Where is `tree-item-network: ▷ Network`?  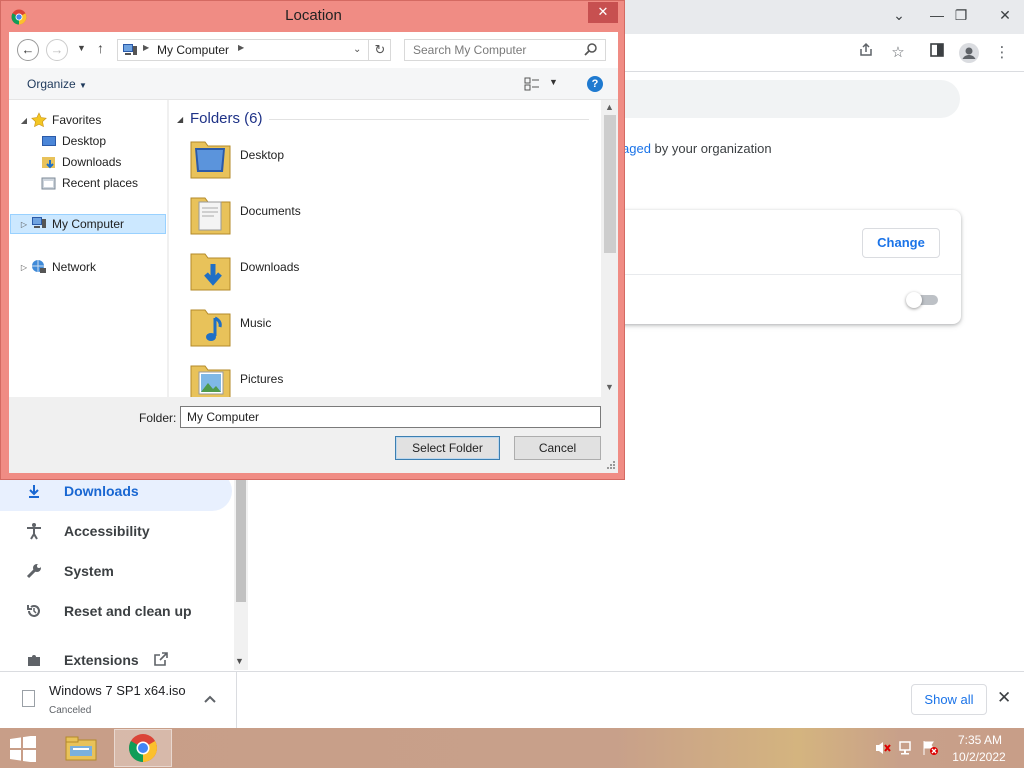 tree-item-network: ▷ Network is located at coordinates (57, 267).